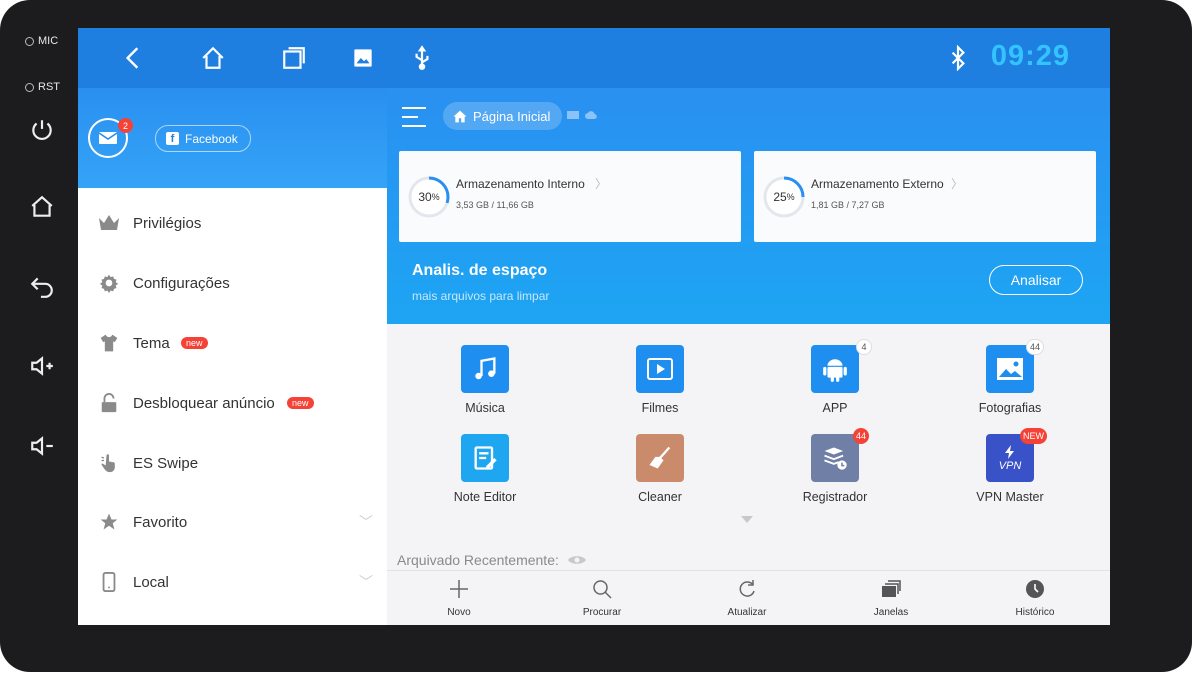 This screenshot has width=1200, height=678. What do you see at coordinates (835, 497) in the screenshot?
I see `app-label: Registrador` at bounding box center [835, 497].